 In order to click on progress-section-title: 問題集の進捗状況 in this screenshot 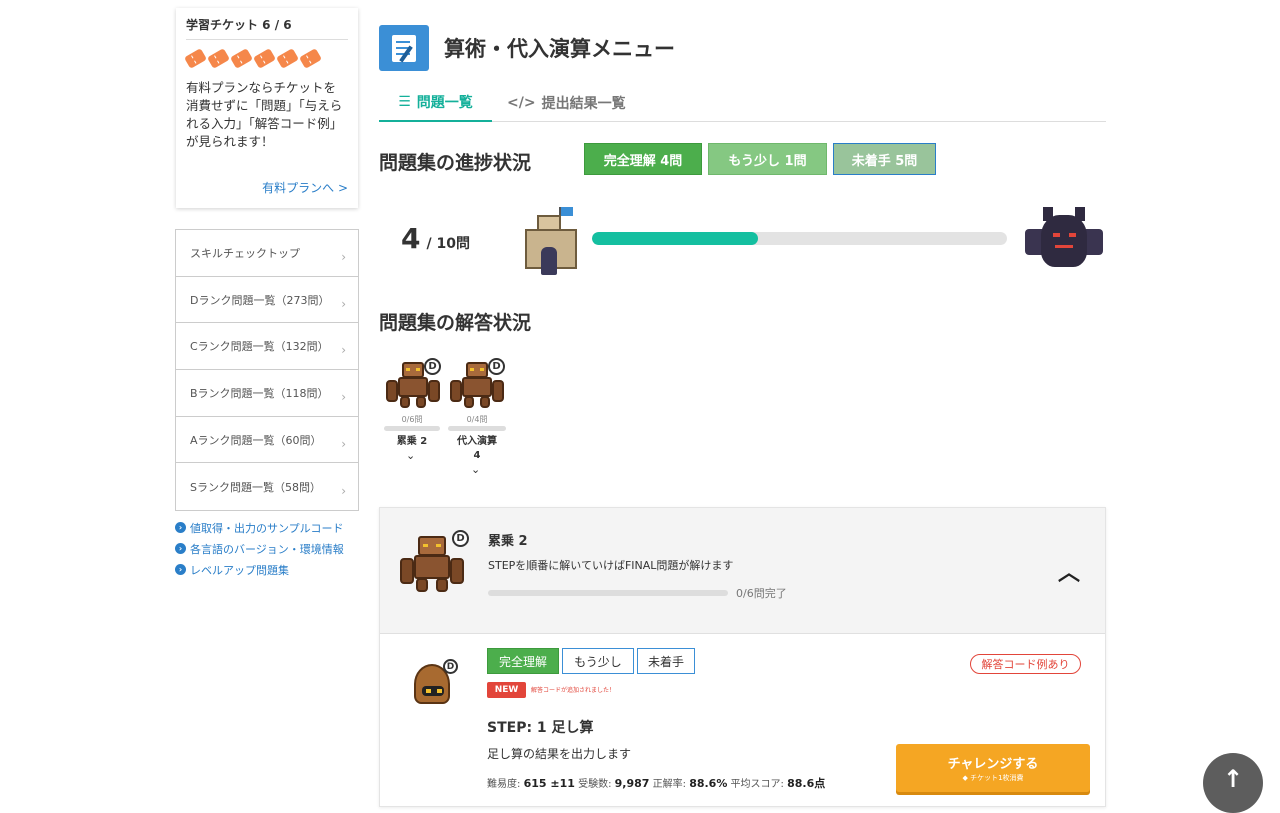, I will do `click(455, 163)`.